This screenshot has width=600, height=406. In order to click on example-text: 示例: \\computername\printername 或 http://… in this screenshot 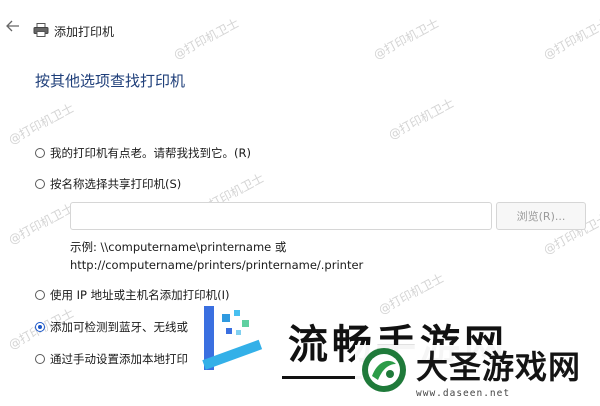, I will do `click(216, 256)`.